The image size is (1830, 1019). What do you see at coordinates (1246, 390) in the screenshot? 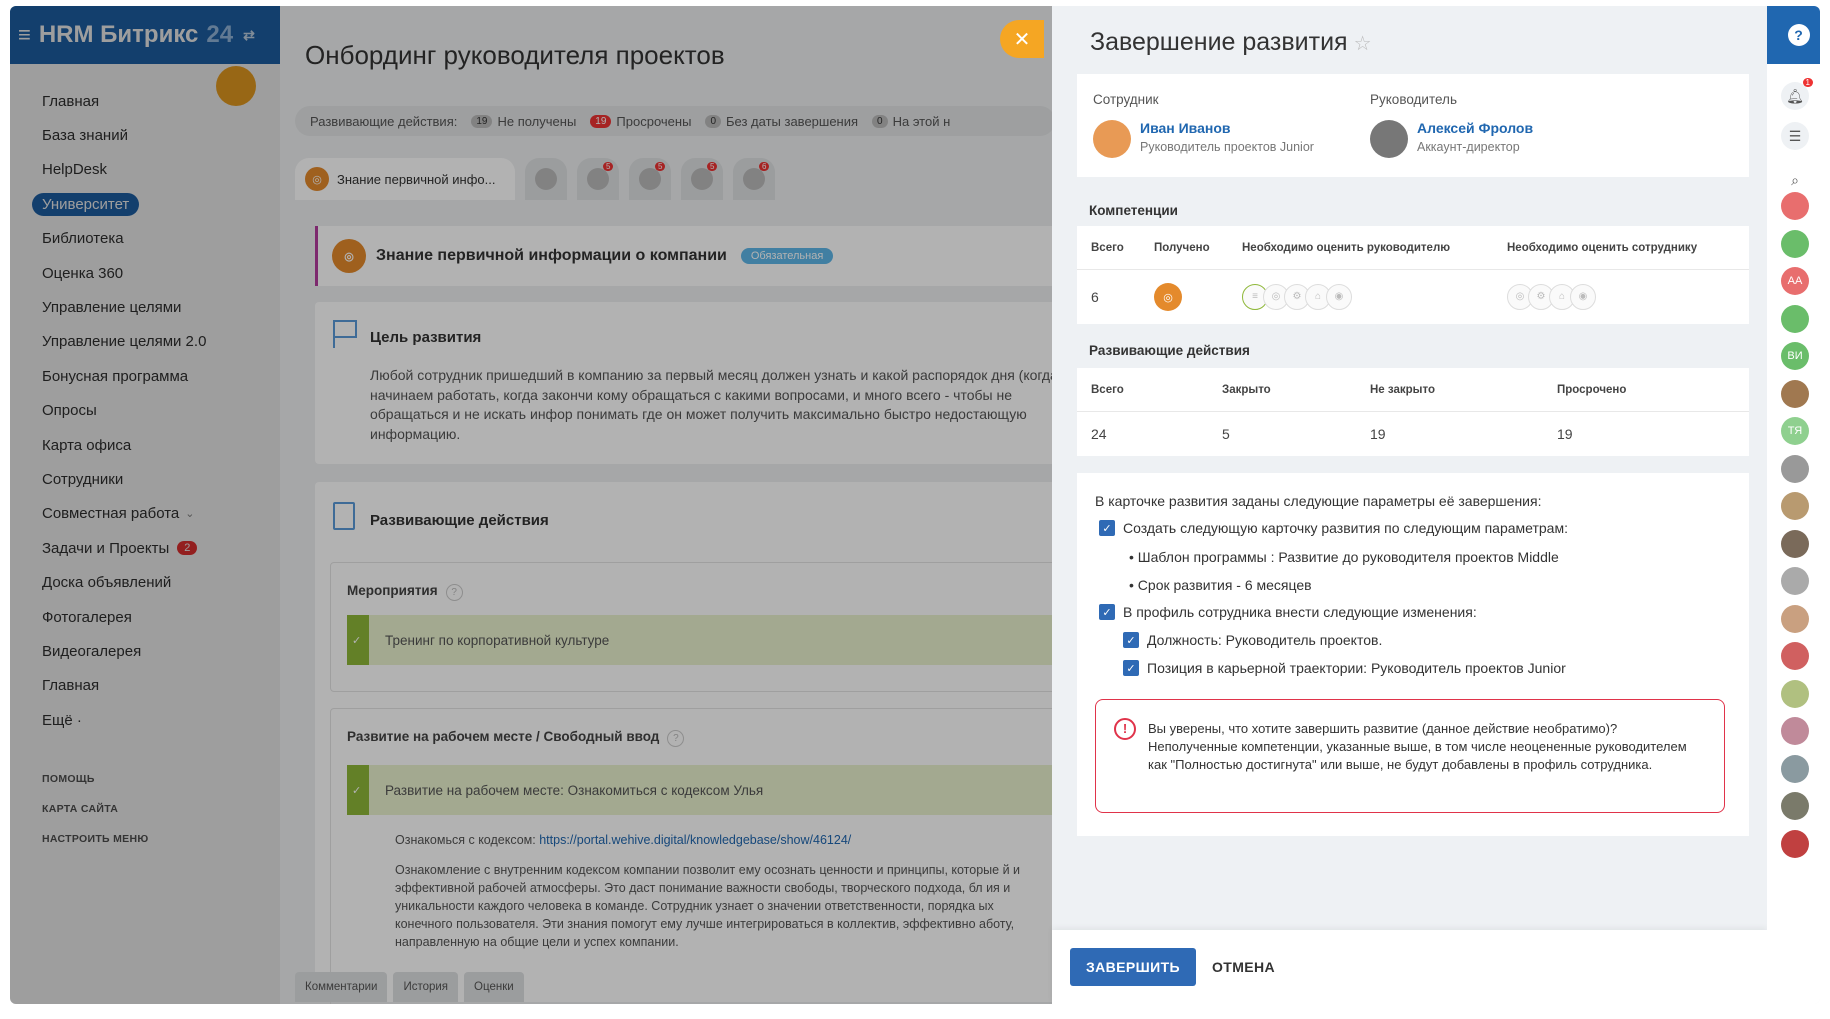
I see `column-header: Закрыто` at bounding box center [1246, 390].